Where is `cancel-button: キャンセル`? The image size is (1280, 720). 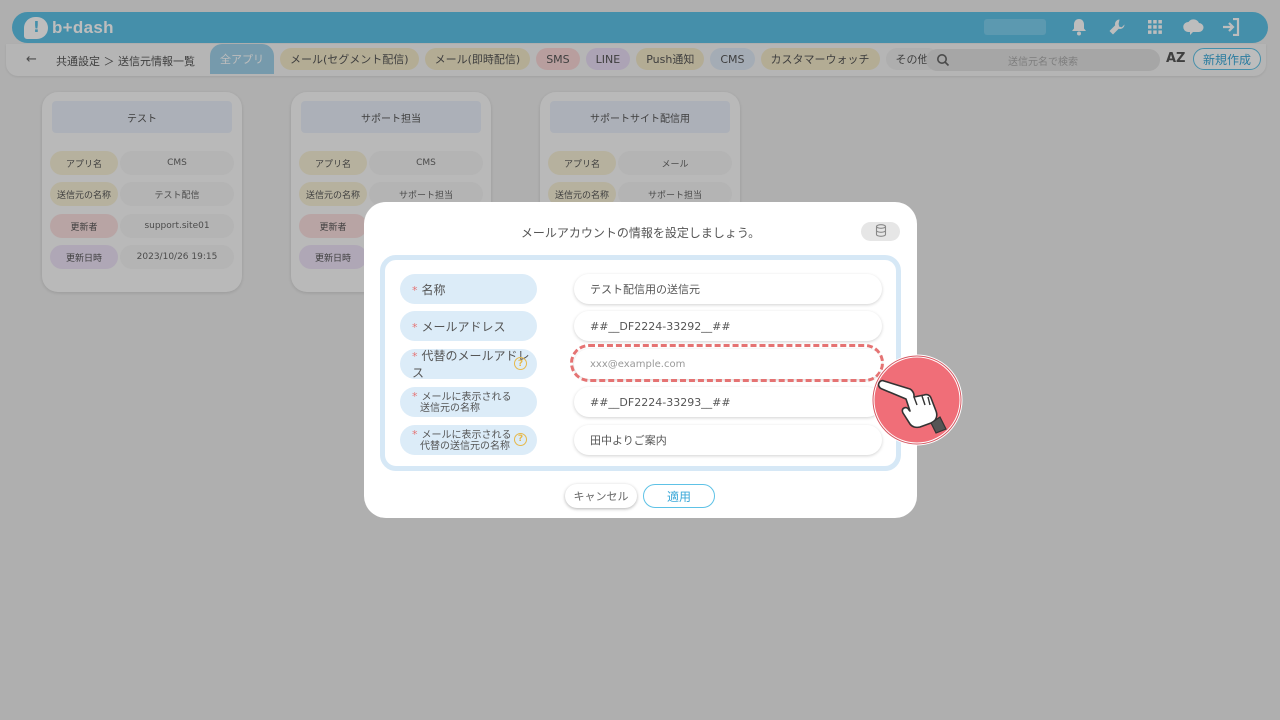 cancel-button: キャンセル is located at coordinates (601, 496).